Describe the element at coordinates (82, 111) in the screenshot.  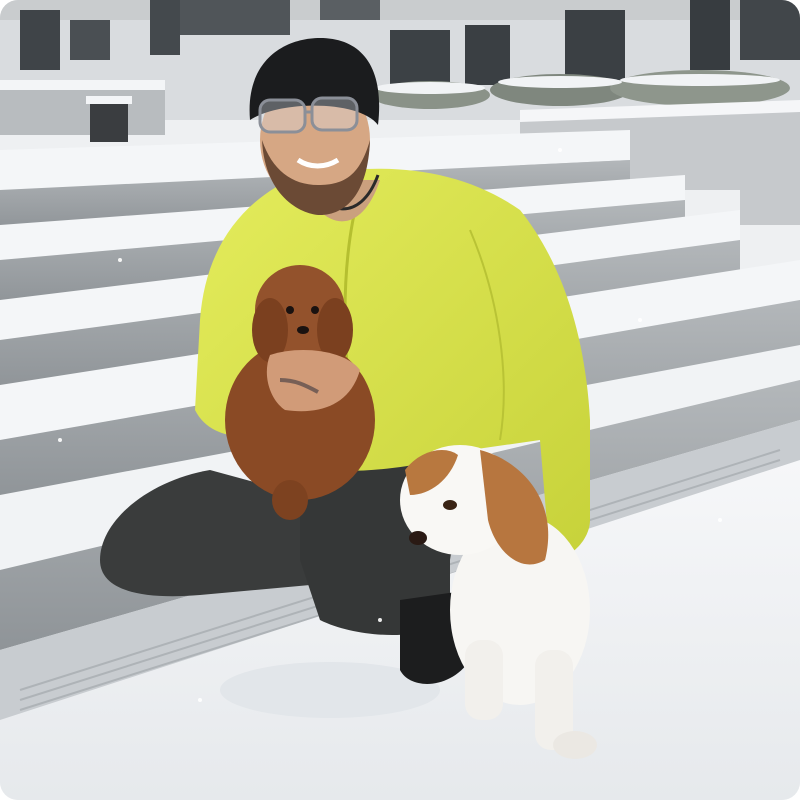
I see `snowy-bench` at that location.